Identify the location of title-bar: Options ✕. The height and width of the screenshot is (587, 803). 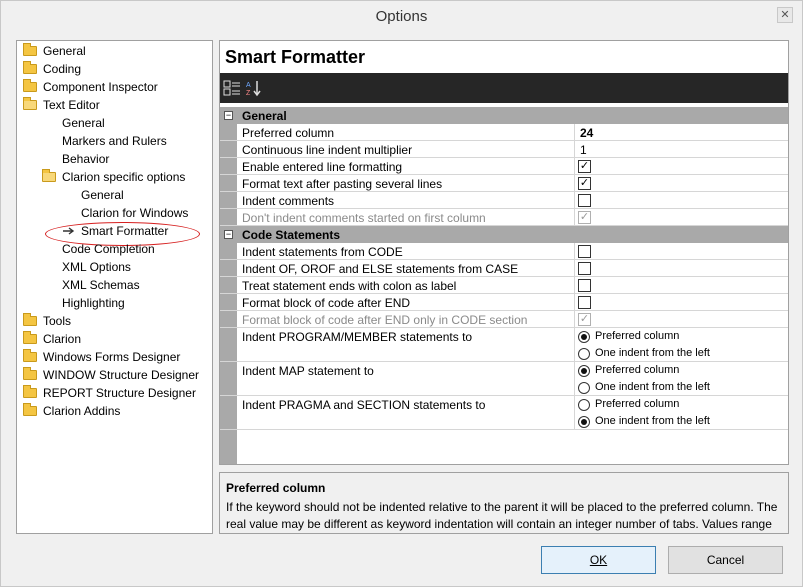
(401, 16).